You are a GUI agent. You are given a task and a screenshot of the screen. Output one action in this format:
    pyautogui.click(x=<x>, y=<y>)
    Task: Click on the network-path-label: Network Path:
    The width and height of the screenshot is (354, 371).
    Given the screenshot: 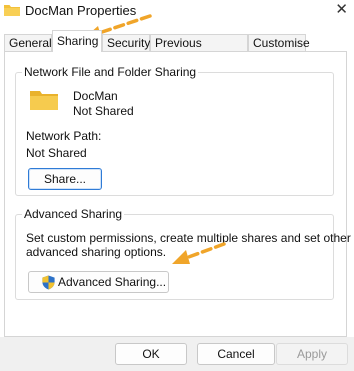 What is the action you would take?
    pyautogui.click(x=64, y=136)
    